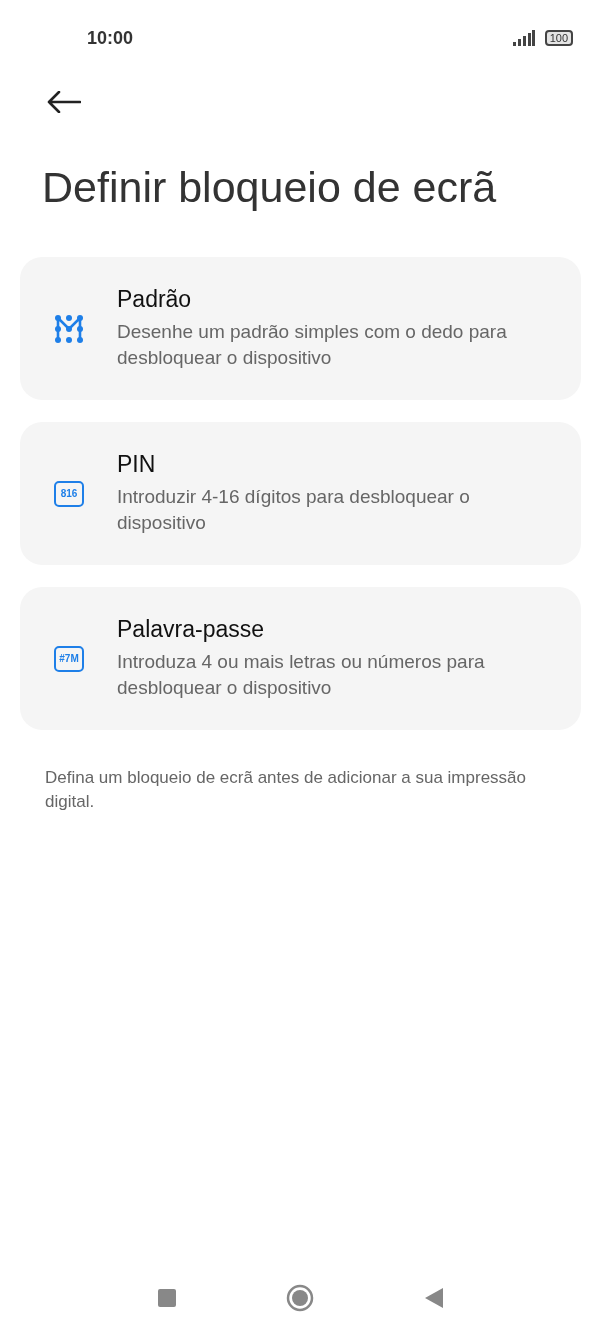  What do you see at coordinates (301, 675) in the screenshot?
I see `option-description: Introduza 4 ou mais letras ou números para desbloquear o dispositivo` at bounding box center [301, 675].